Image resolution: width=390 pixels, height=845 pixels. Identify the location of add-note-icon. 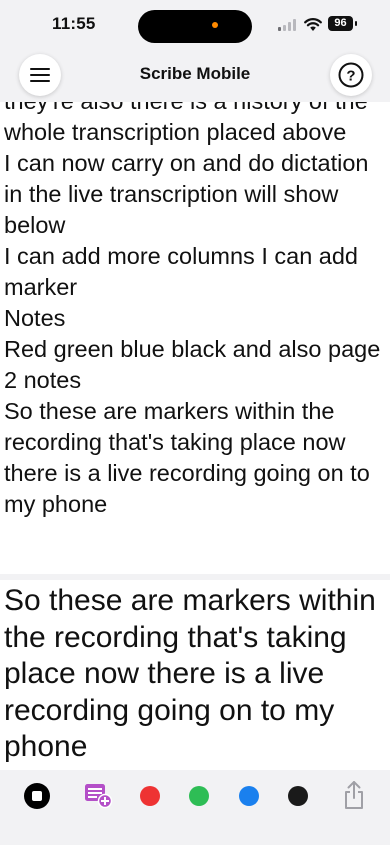
(99, 796).